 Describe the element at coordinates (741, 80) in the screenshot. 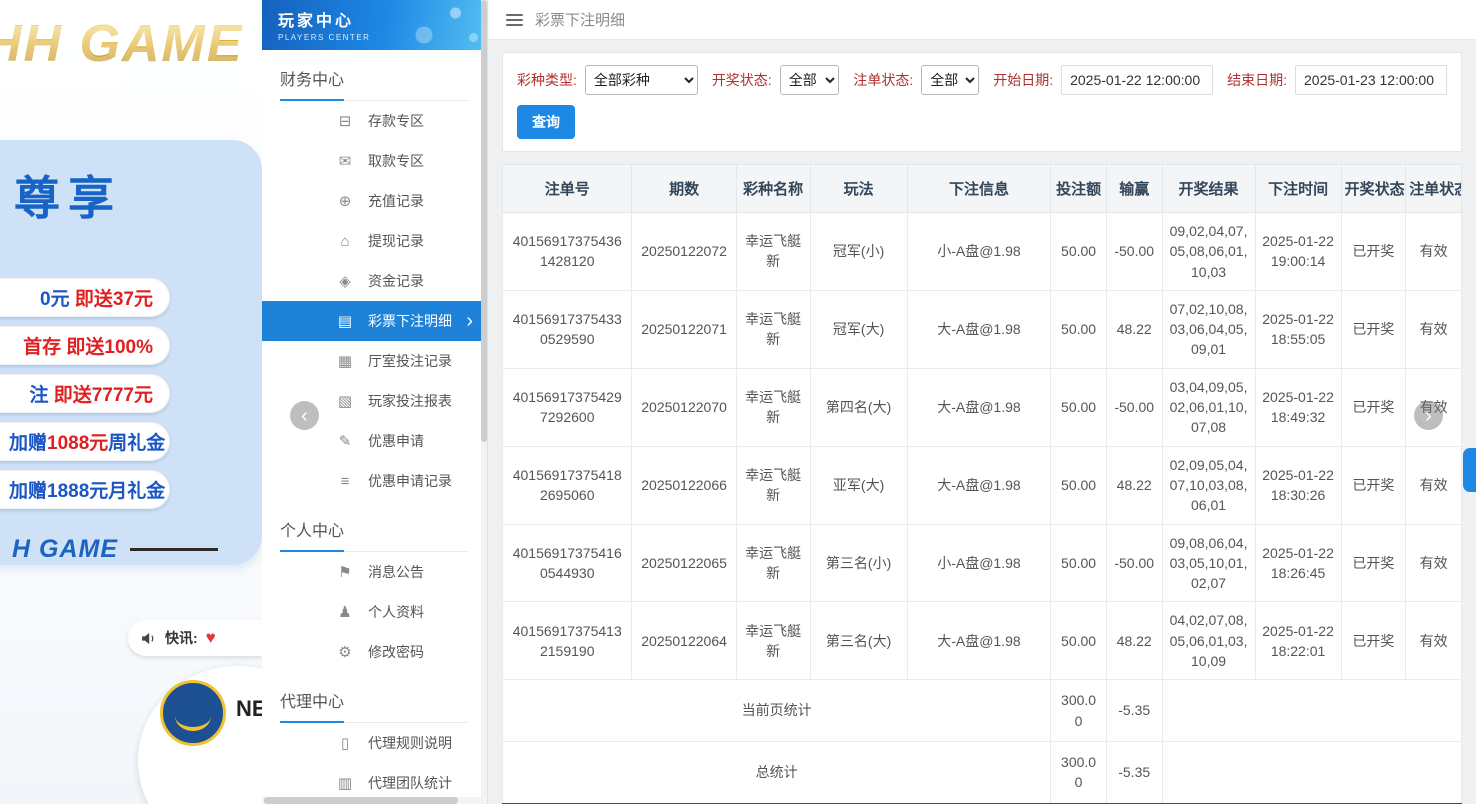

I see `draw-status-label: 开奖状态:` at that location.